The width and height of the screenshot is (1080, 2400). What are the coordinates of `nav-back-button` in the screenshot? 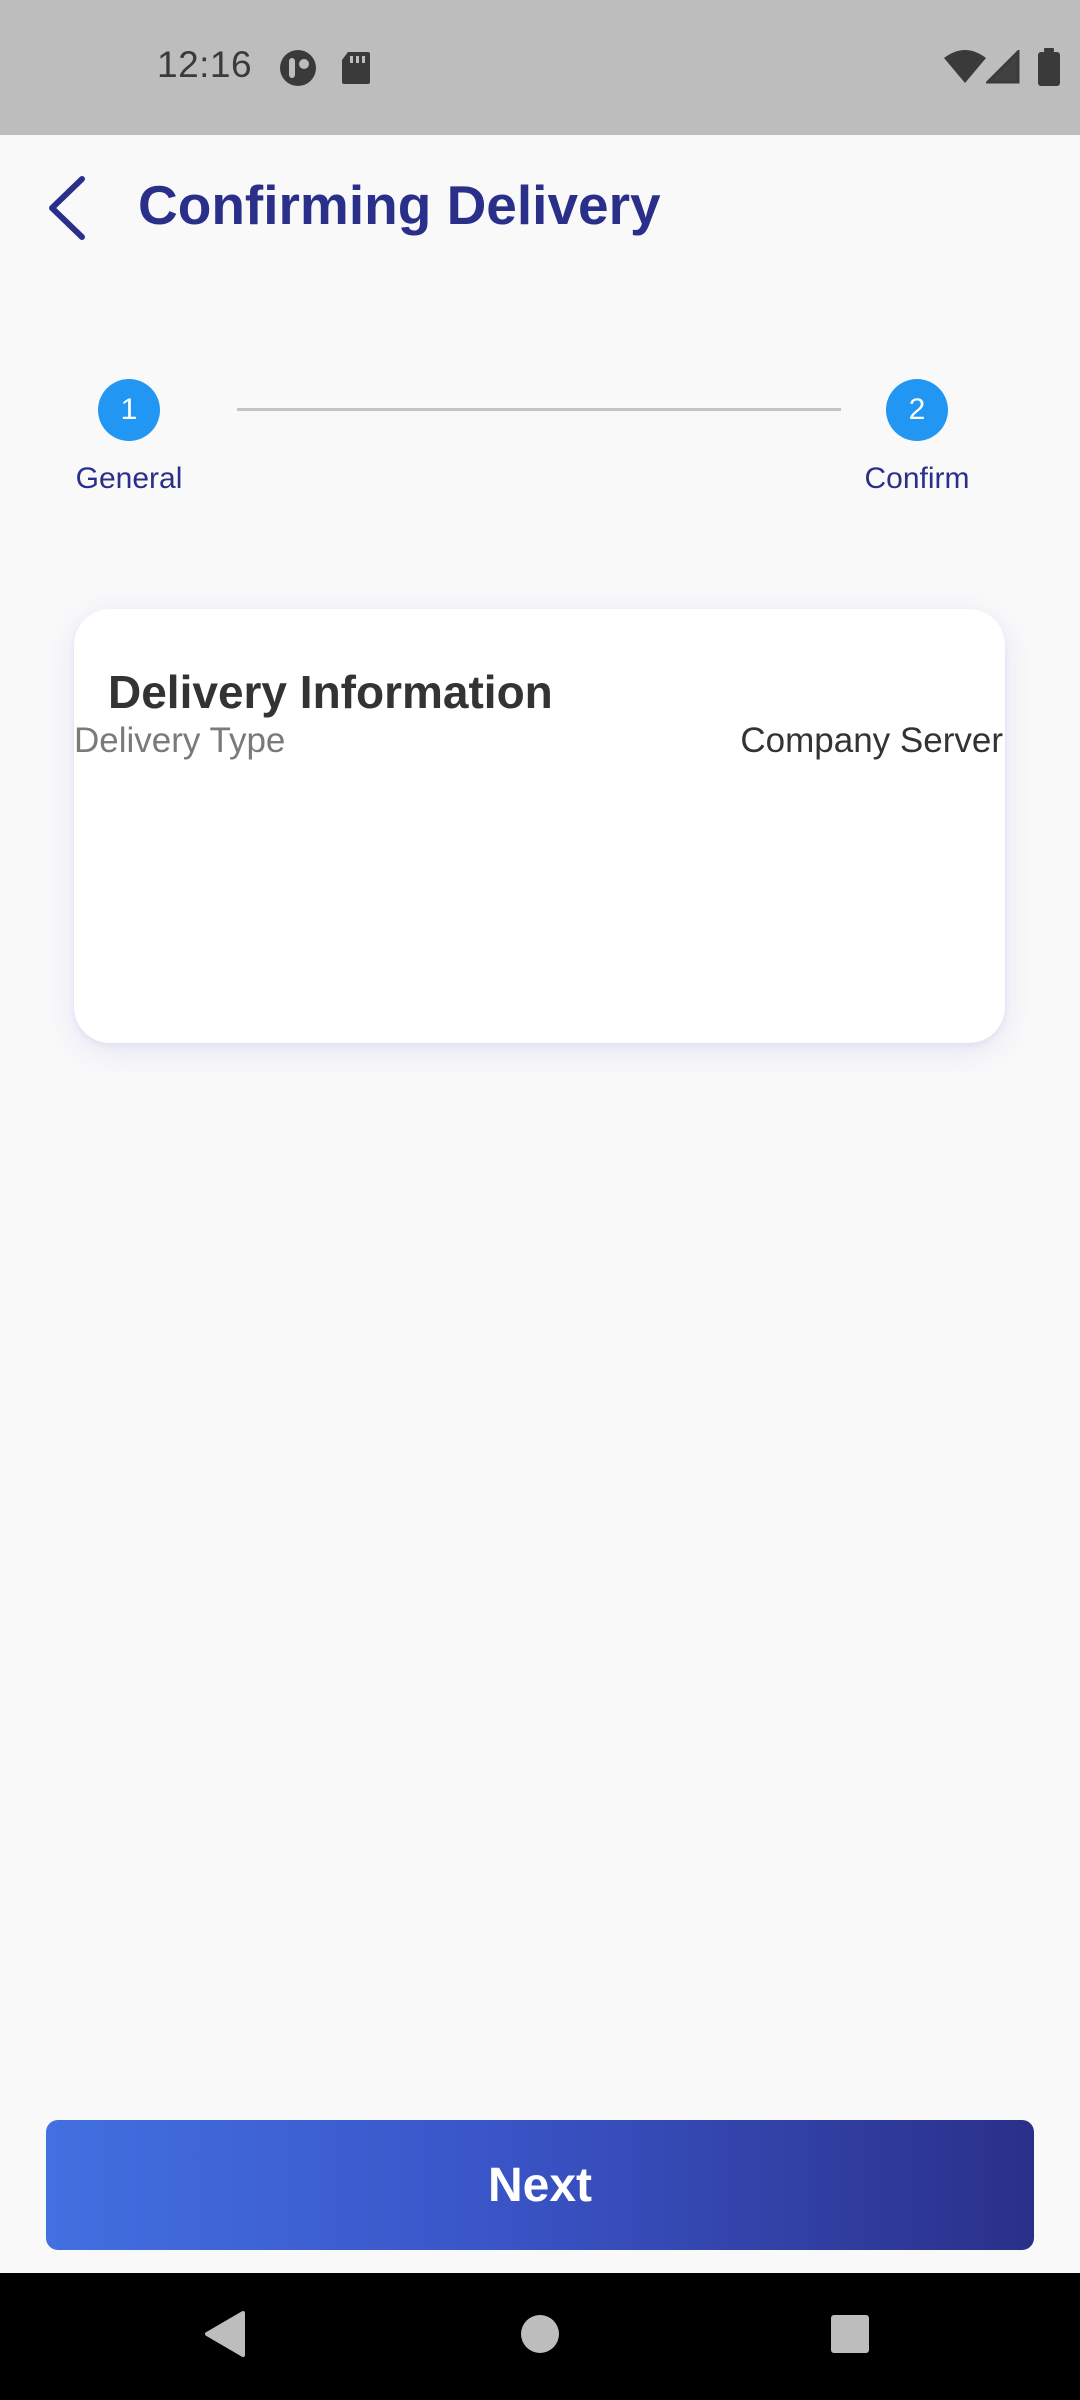 It's located at (225, 2336).